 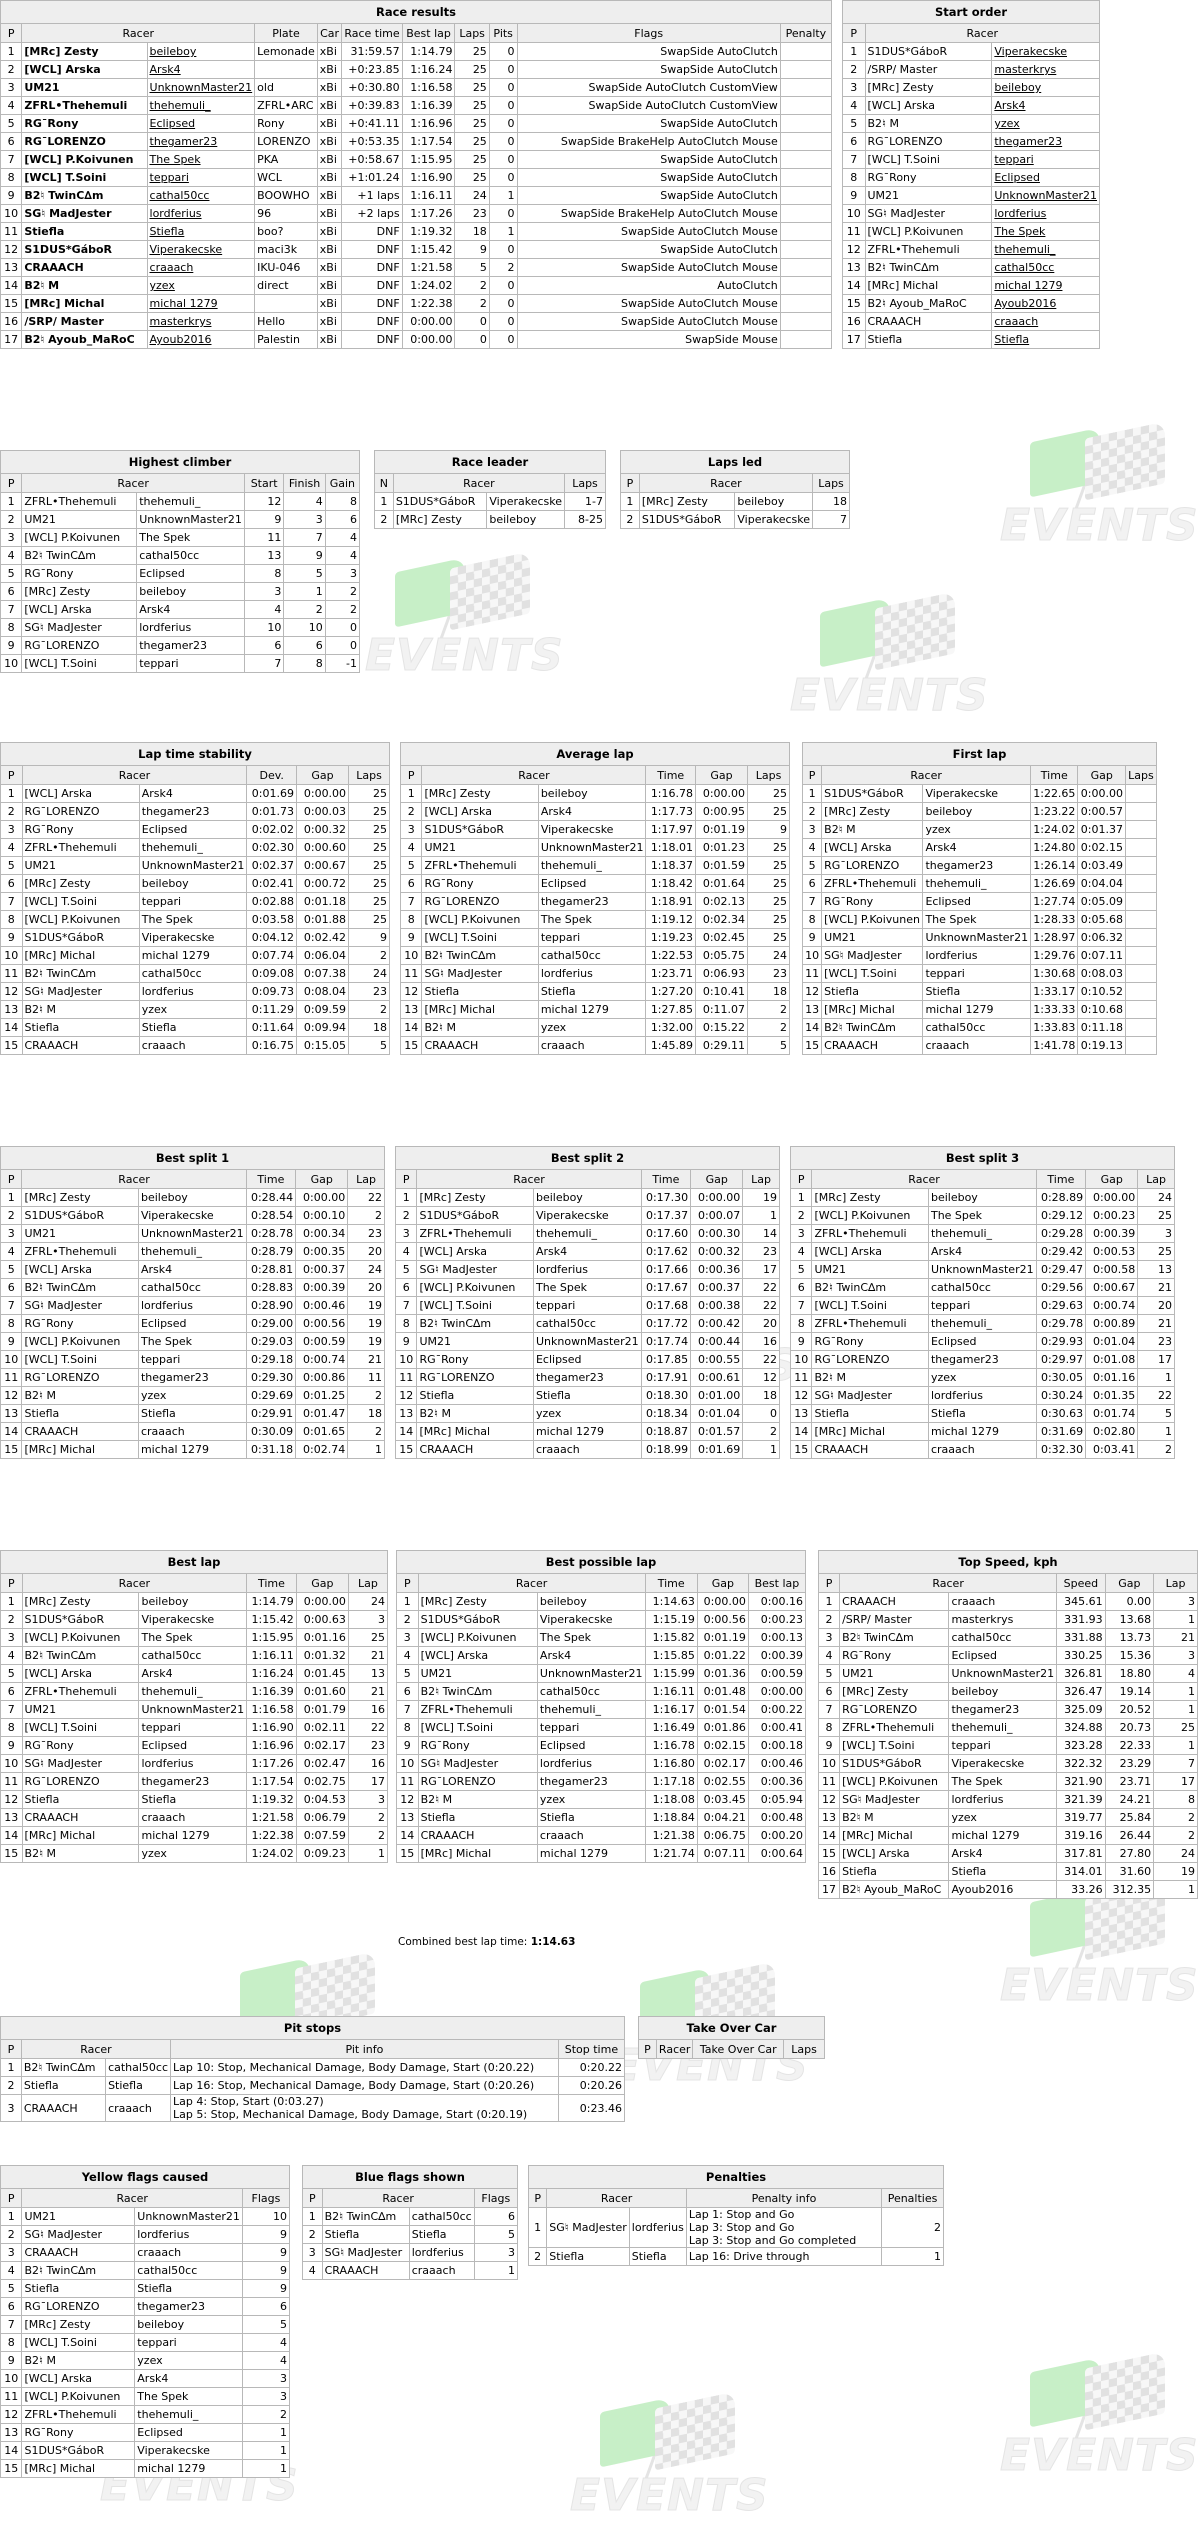 I want to click on table-row: 10 S1DUS*GáboR Viperakecske 322.32 23.29 7, so click(x=1007, y=1763).